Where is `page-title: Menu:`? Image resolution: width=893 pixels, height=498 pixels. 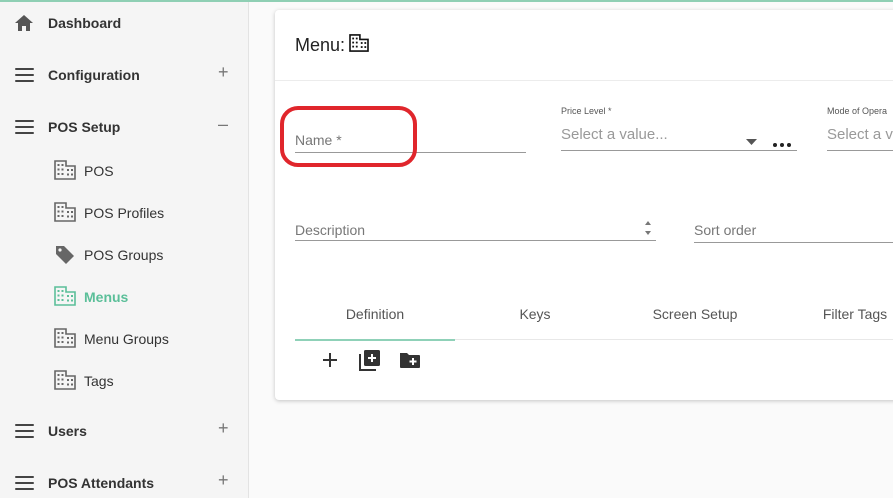
page-title: Menu: is located at coordinates (332, 45).